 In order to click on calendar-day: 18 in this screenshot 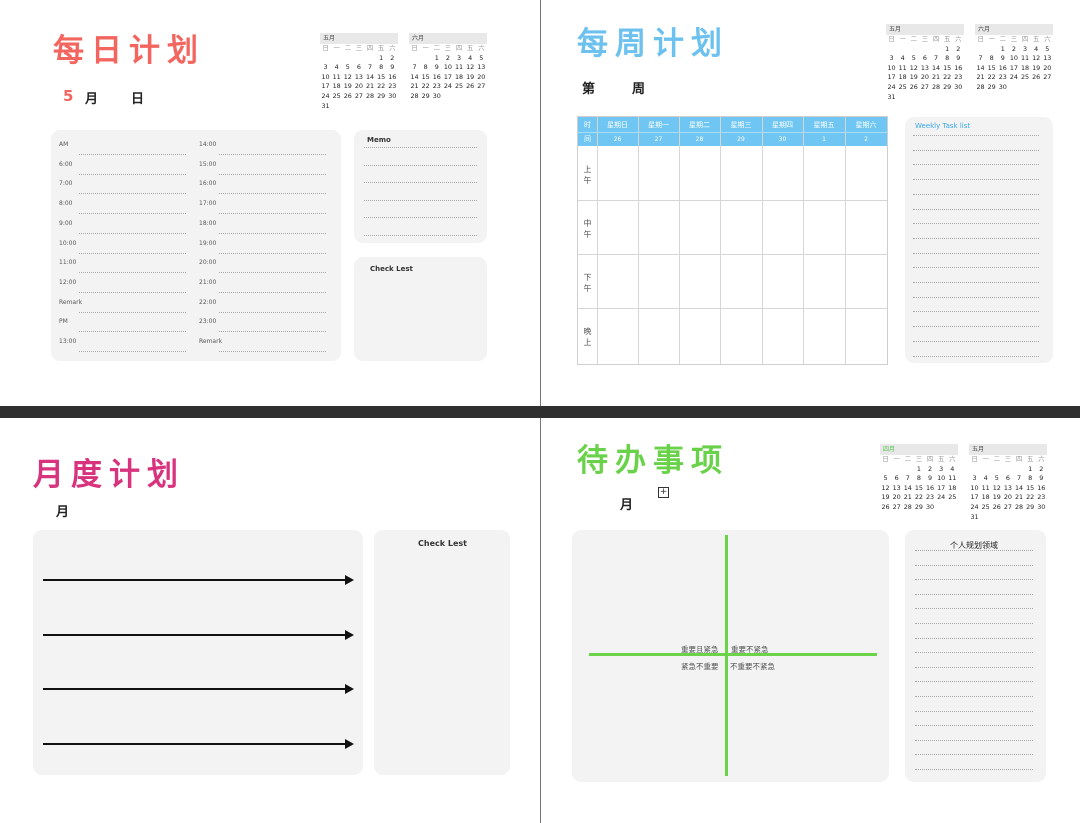, I will do `click(1025, 69)`.